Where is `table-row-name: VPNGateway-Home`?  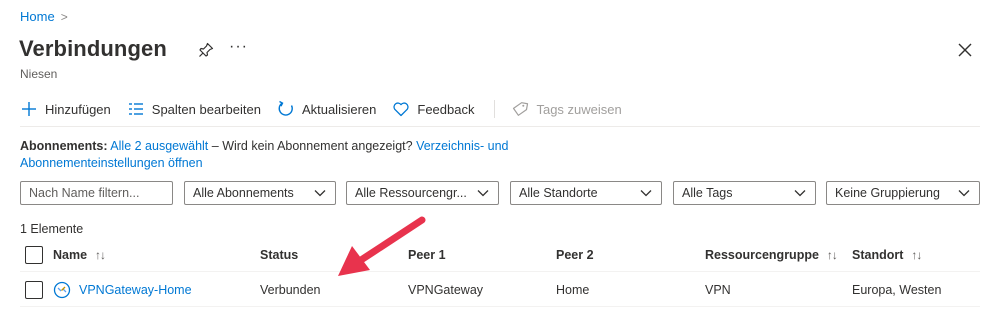 table-row-name: VPNGateway-Home is located at coordinates (122, 290).